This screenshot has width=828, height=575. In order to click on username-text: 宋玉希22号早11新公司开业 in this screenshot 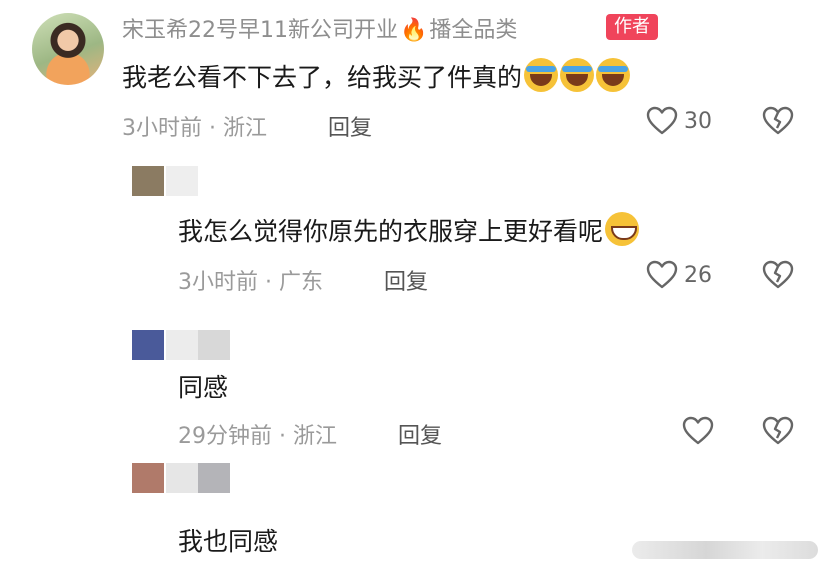, I will do `click(260, 30)`.